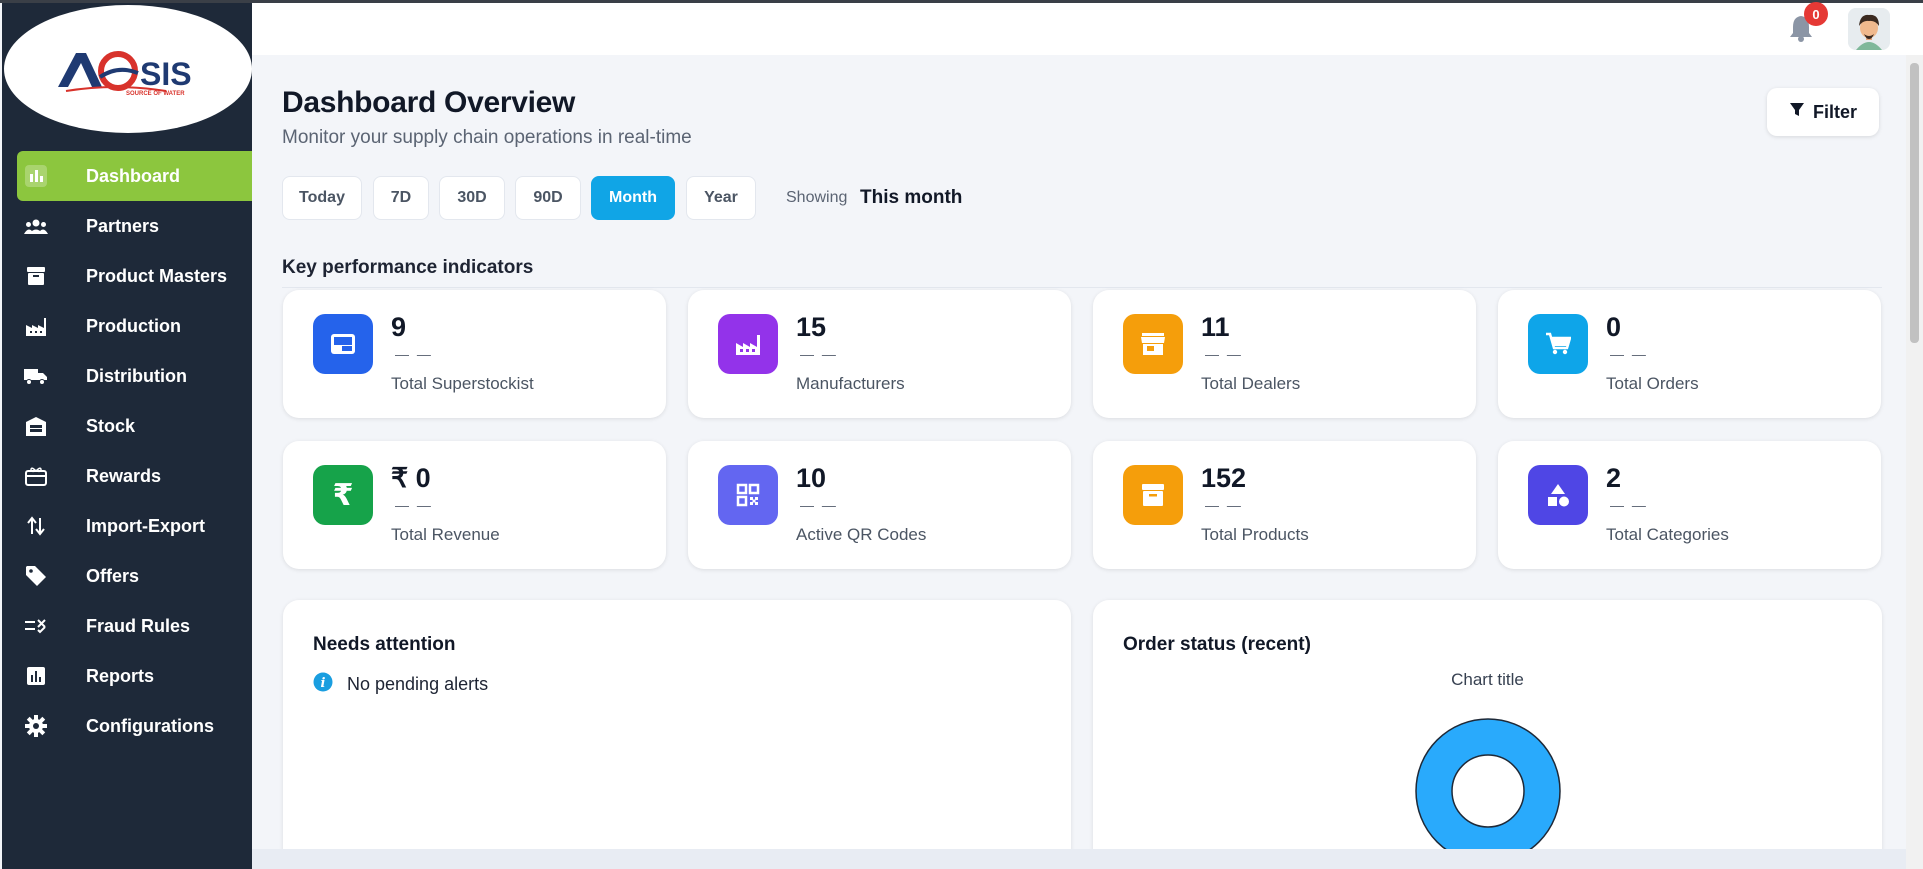  Describe the element at coordinates (677, 734) in the screenshot. I see `needs-attention-panel: Needs attention i No pending alerts` at that location.